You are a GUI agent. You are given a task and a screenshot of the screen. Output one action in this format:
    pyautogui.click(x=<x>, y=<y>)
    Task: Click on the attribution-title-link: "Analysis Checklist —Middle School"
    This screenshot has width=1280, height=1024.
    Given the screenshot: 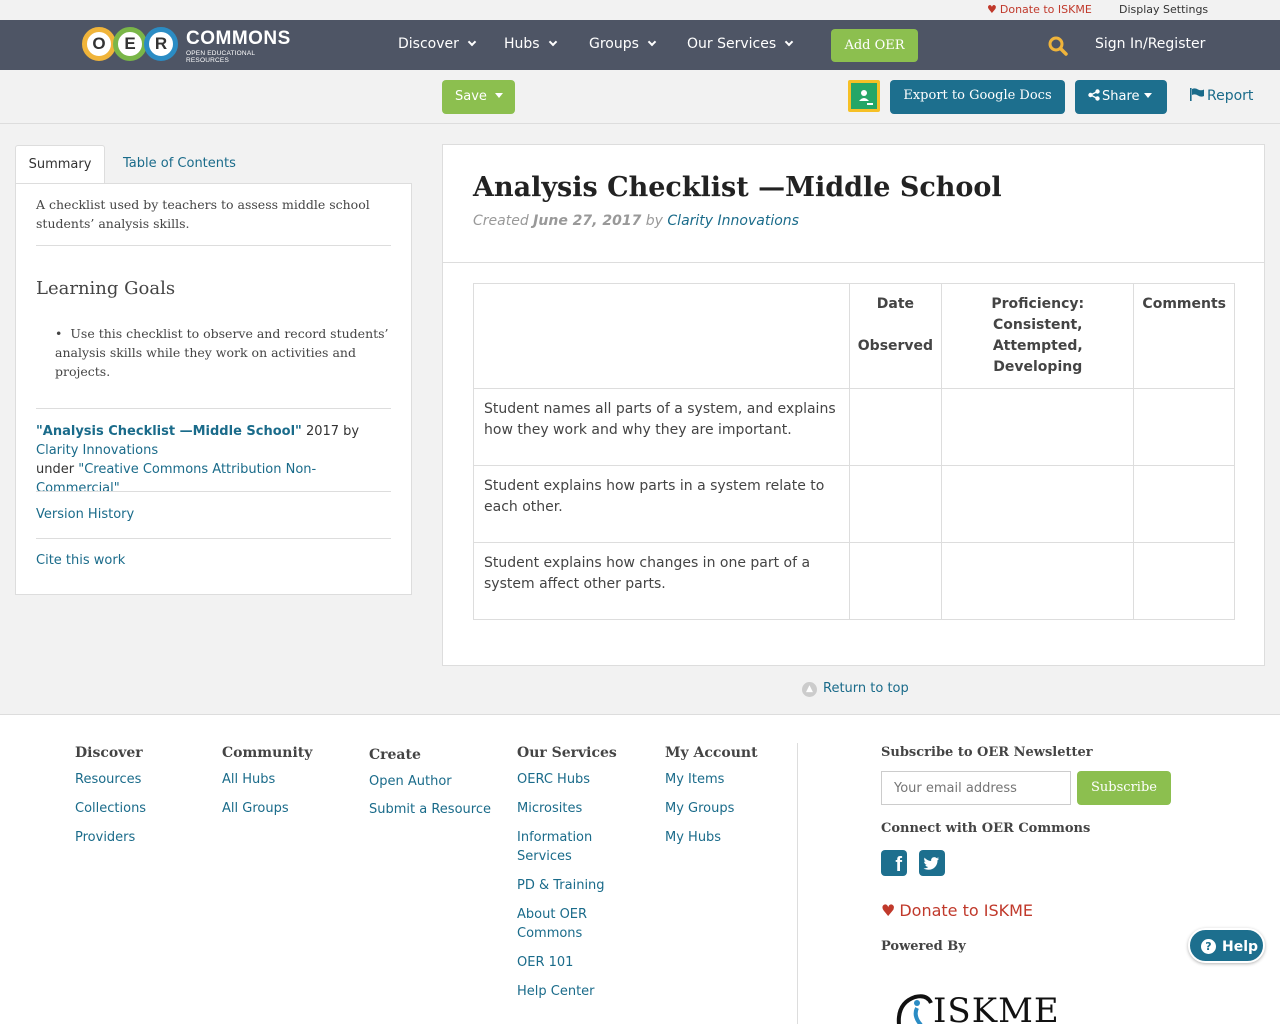 What is the action you would take?
    pyautogui.click(x=169, y=431)
    